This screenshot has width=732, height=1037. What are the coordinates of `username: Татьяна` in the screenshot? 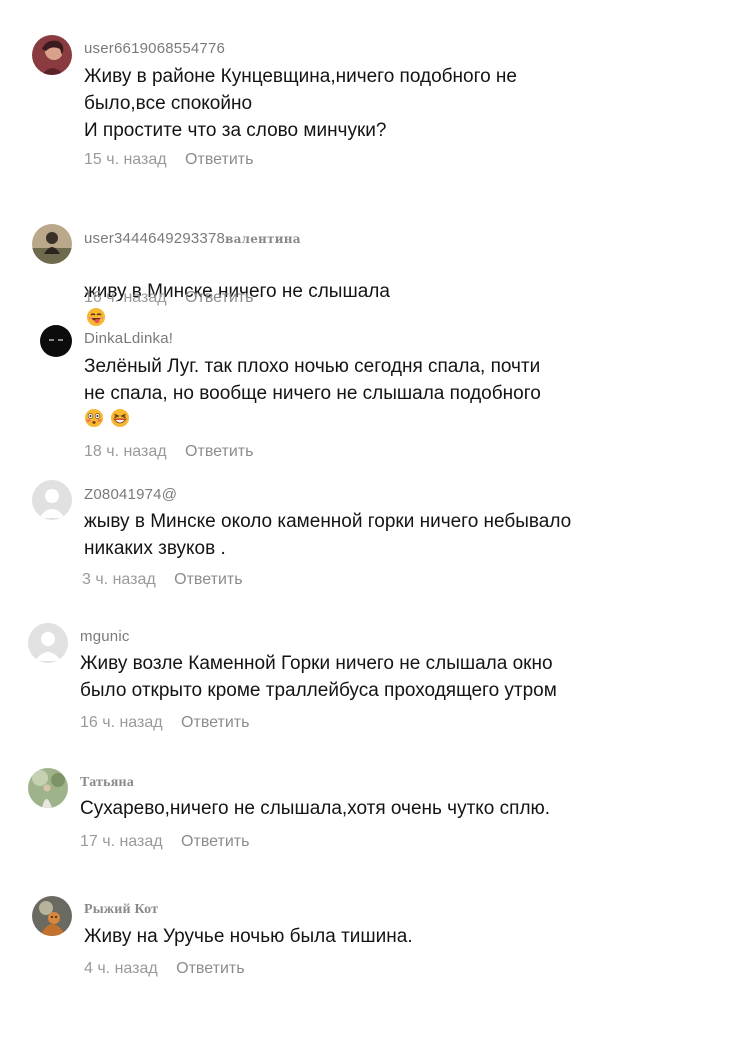 It's located at (107, 783).